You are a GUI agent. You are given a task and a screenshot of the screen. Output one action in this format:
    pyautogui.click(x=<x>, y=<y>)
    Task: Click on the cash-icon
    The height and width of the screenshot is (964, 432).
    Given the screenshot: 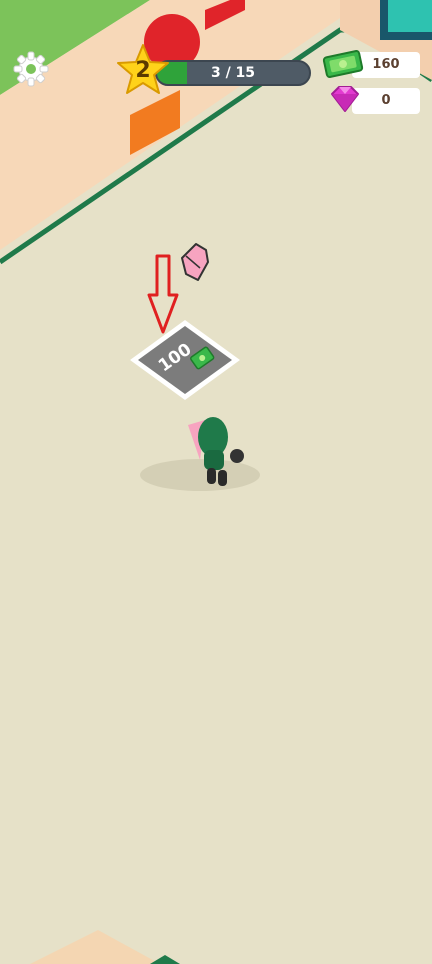 What is the action you would take?
    pyautogui.click(x=343, y=64)
    